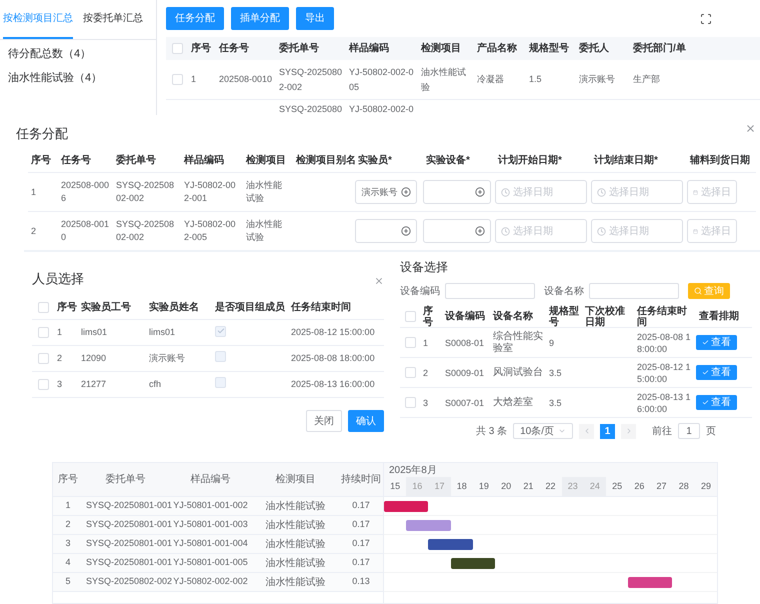  What do you see at coordinates (490, 79) in the screenshot?
I see `table-cell-text: 冷凝器` at bounding box center [490, 79].